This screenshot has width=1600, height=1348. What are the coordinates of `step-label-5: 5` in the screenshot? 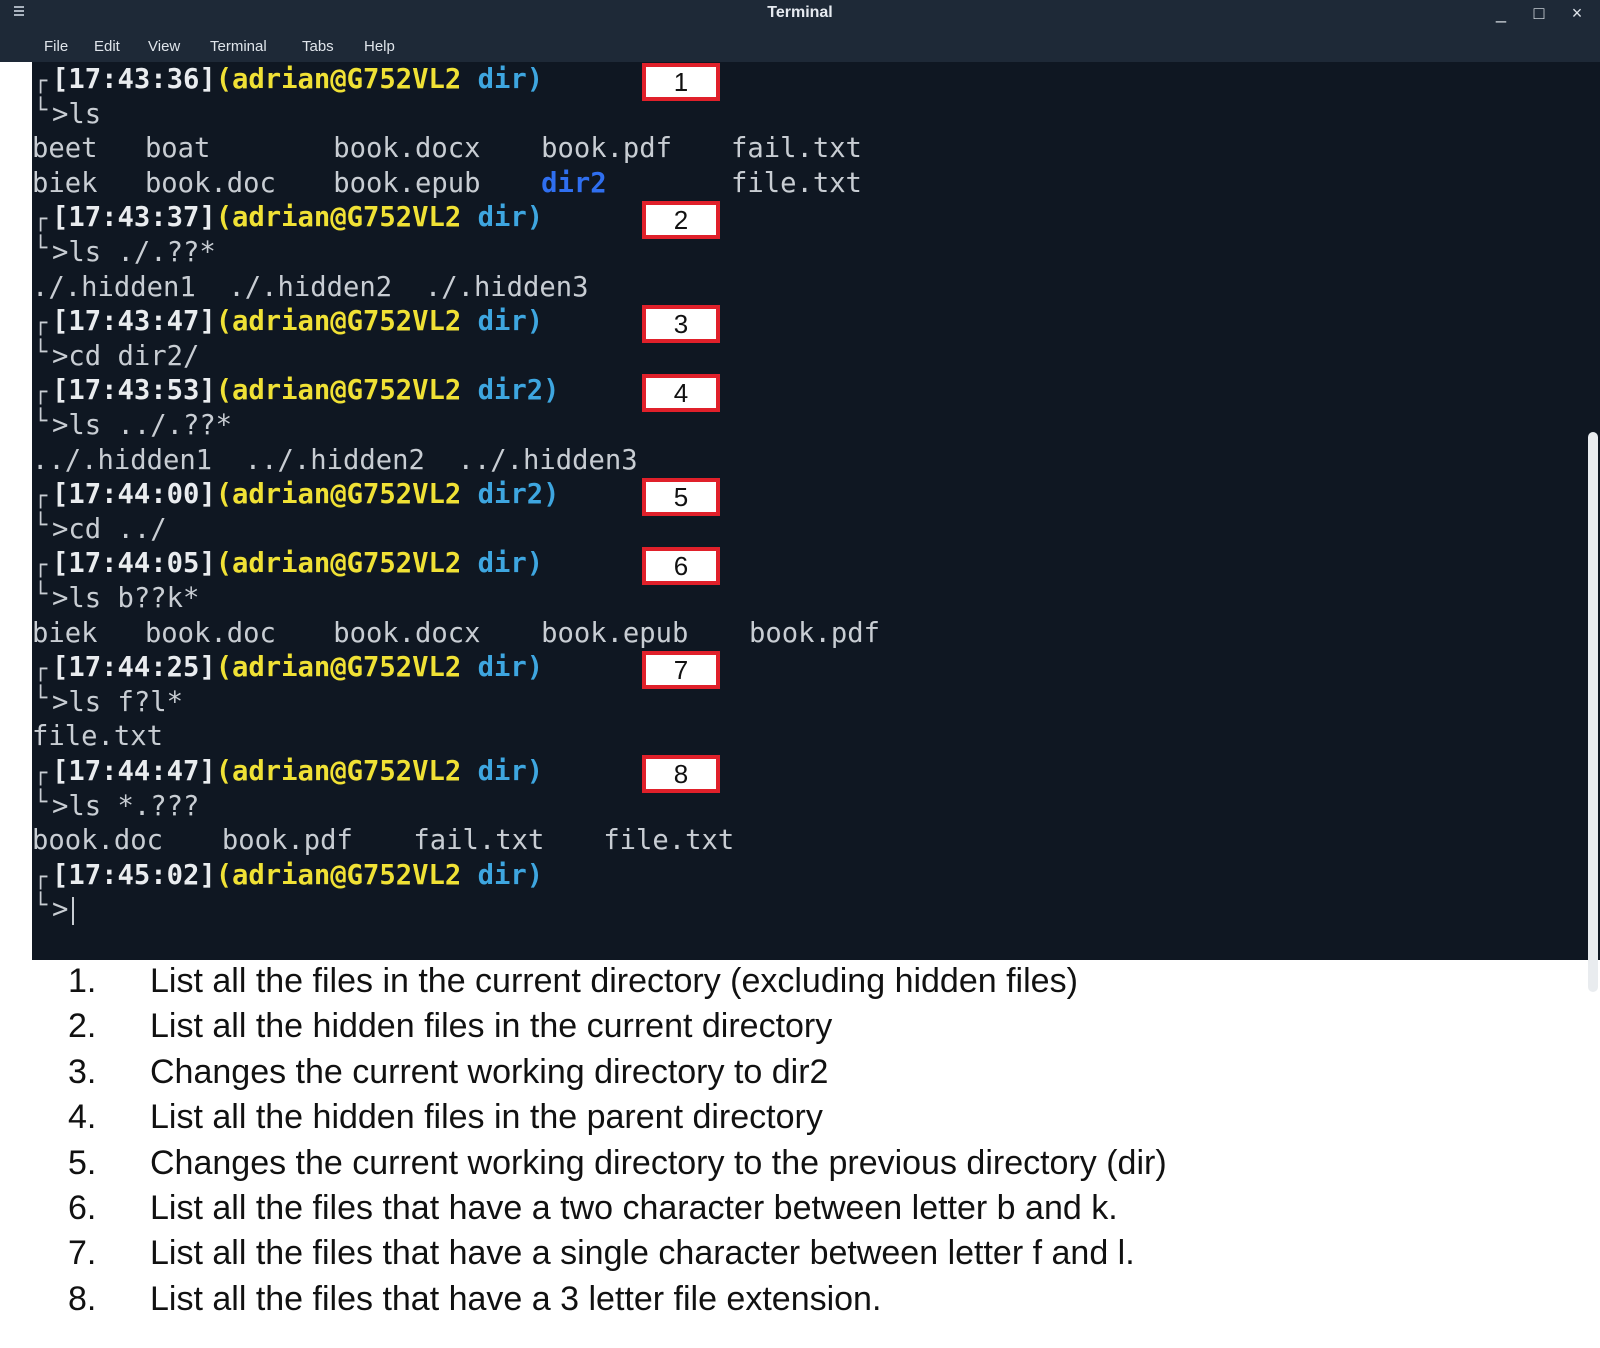 It's located at (681, 497).